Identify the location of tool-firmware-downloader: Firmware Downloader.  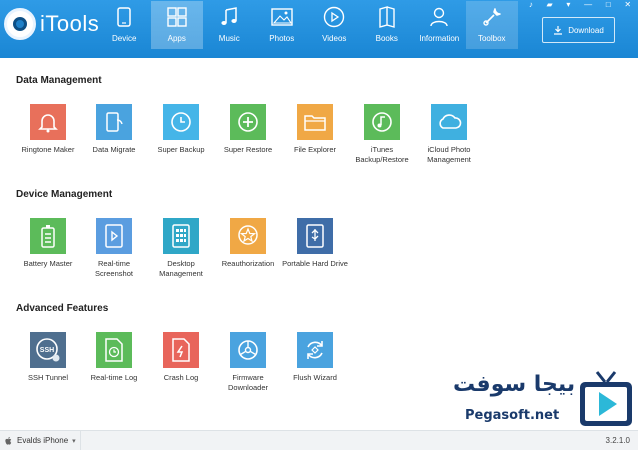
(248, 362).